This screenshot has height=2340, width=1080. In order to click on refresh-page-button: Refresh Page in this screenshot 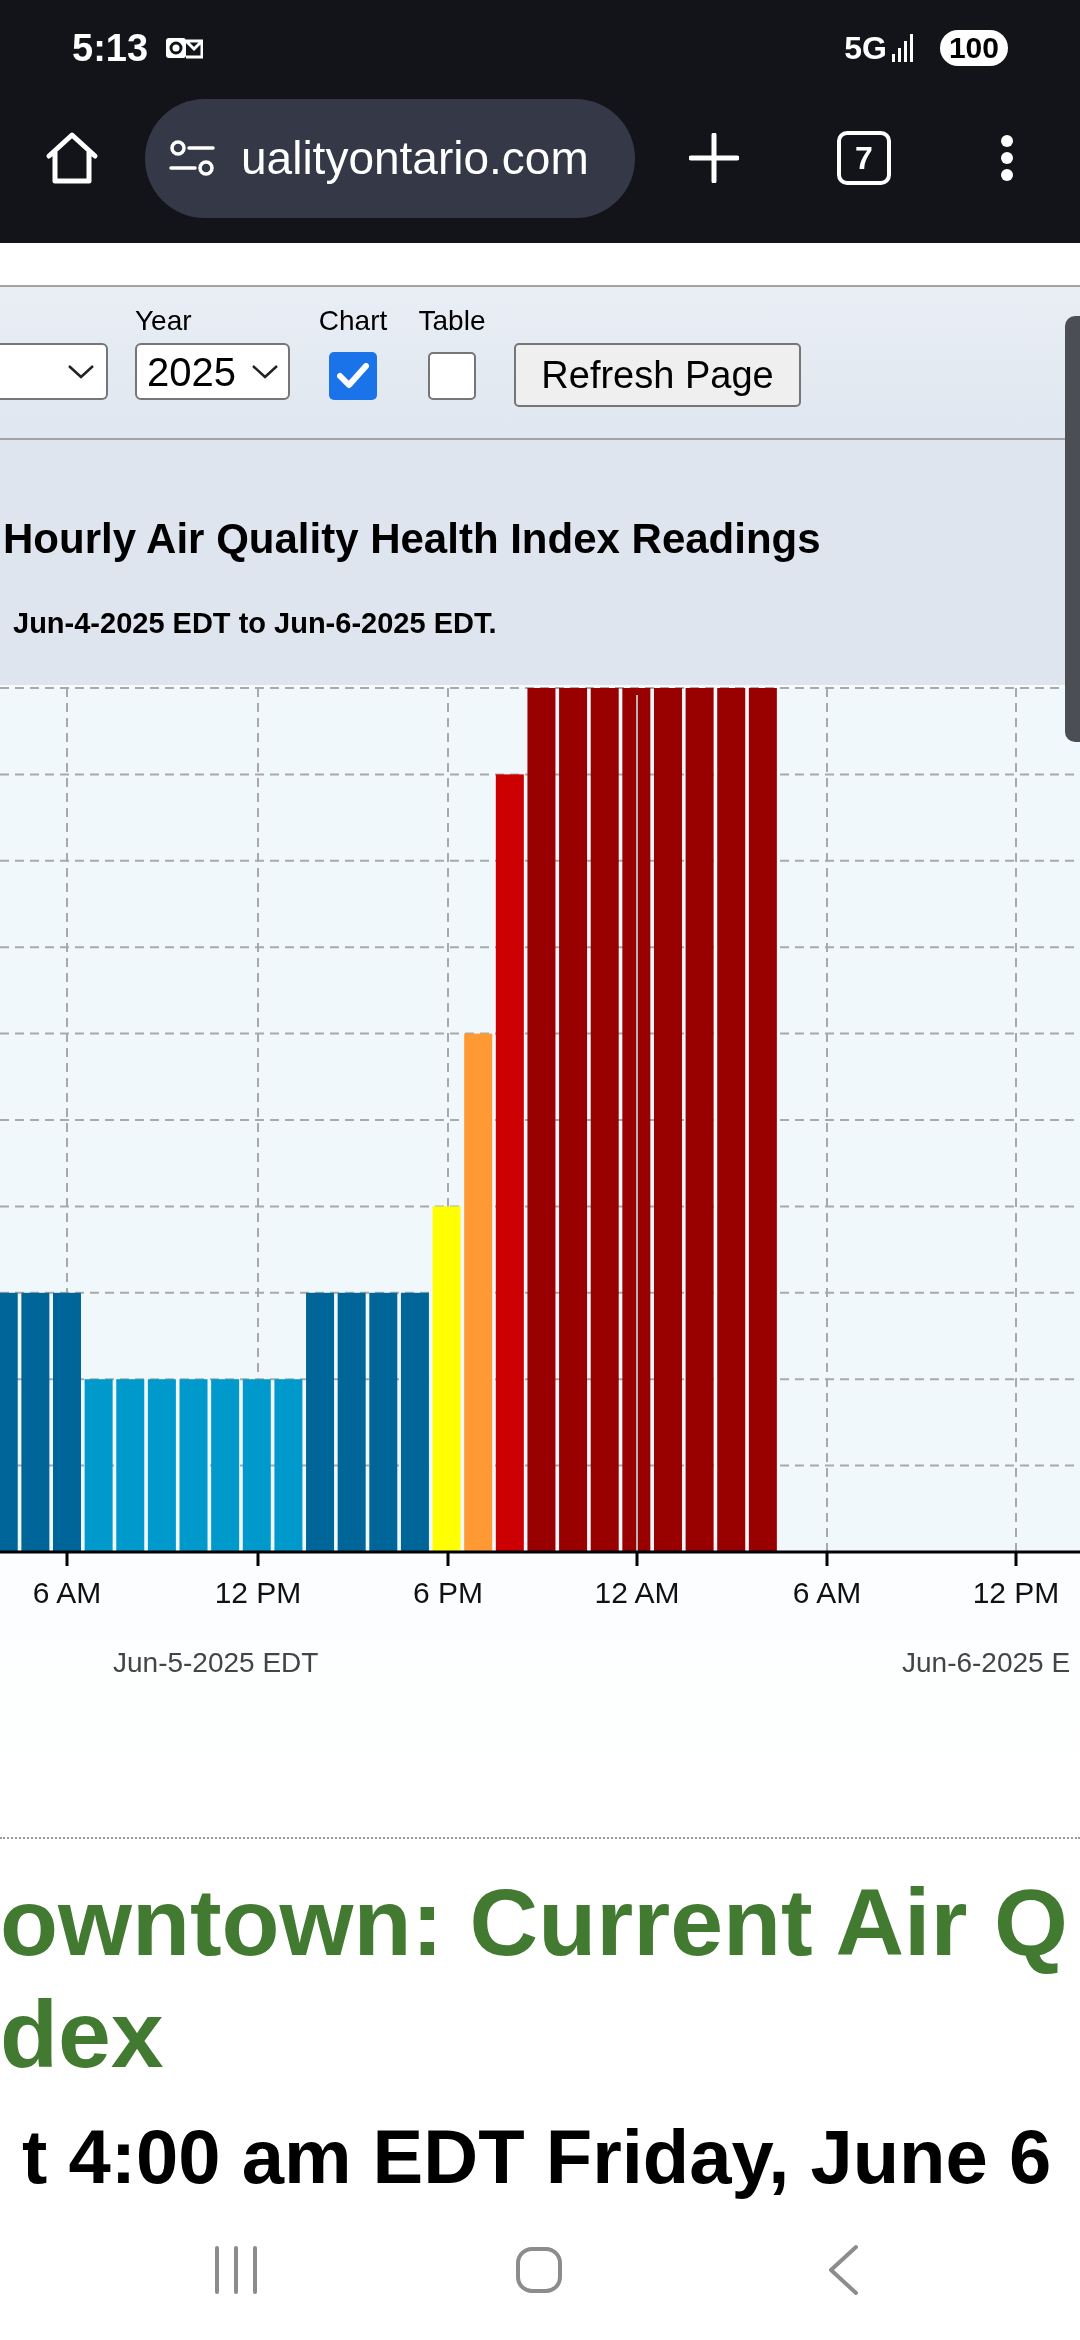, I will do `click(657, 375)`.